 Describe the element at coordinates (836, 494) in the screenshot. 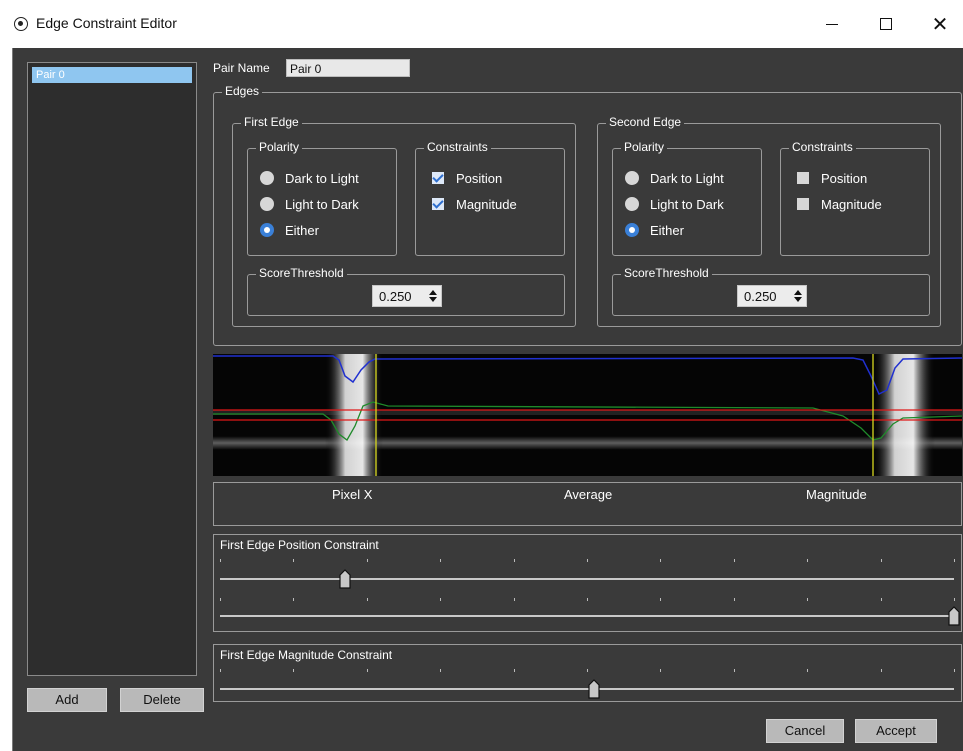

I see `magnitude-label: Magnitude` at that location.